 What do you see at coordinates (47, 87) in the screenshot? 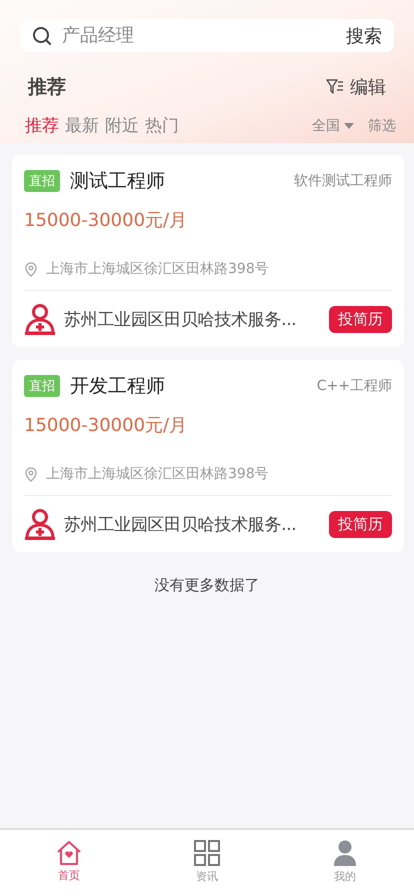
I see `section-title: 推荐` at bounding box center [47, 87].